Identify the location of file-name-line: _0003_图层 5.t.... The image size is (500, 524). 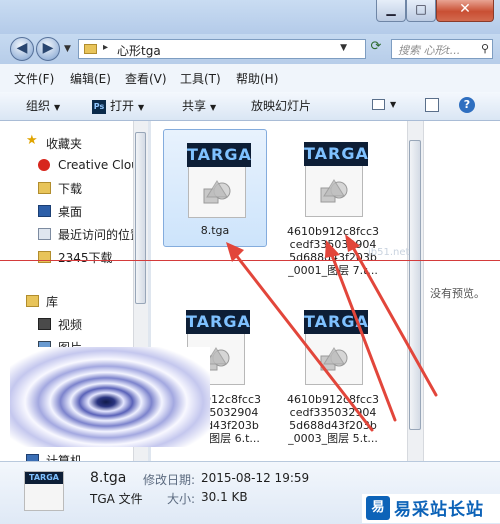
(333, 438).